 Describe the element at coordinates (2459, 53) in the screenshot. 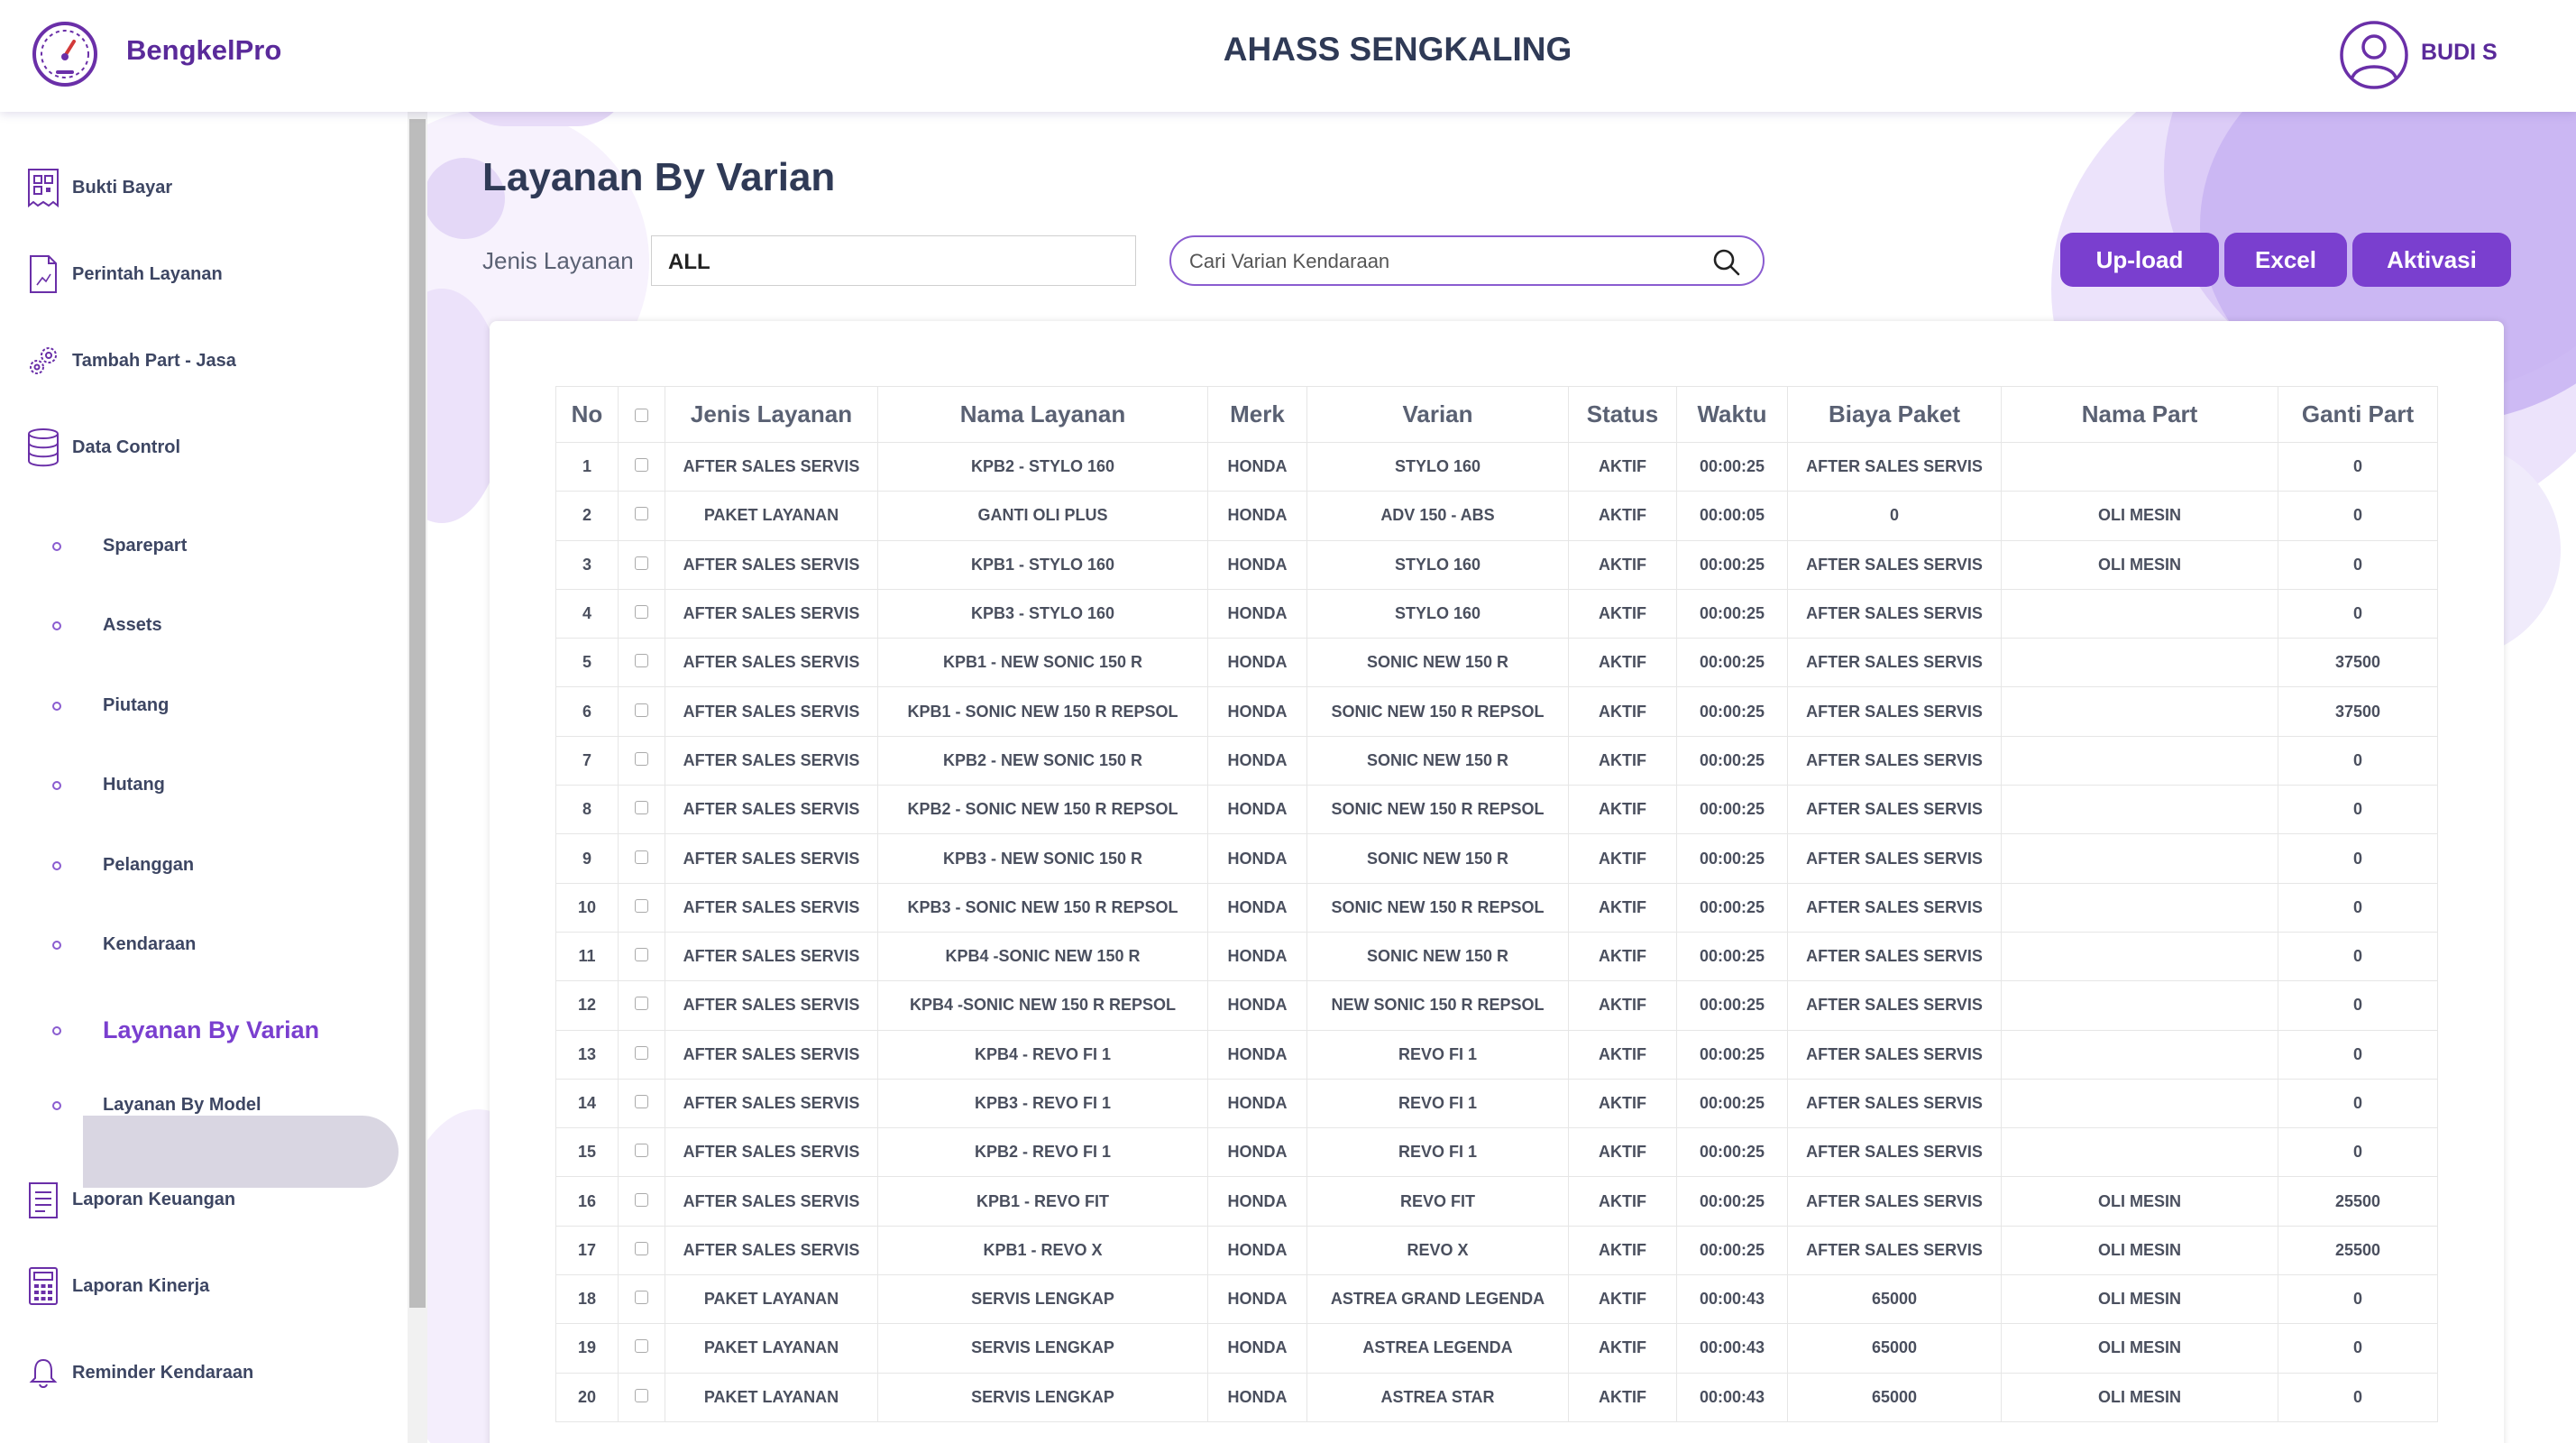

I see `user-name: BUDI S` at that location.